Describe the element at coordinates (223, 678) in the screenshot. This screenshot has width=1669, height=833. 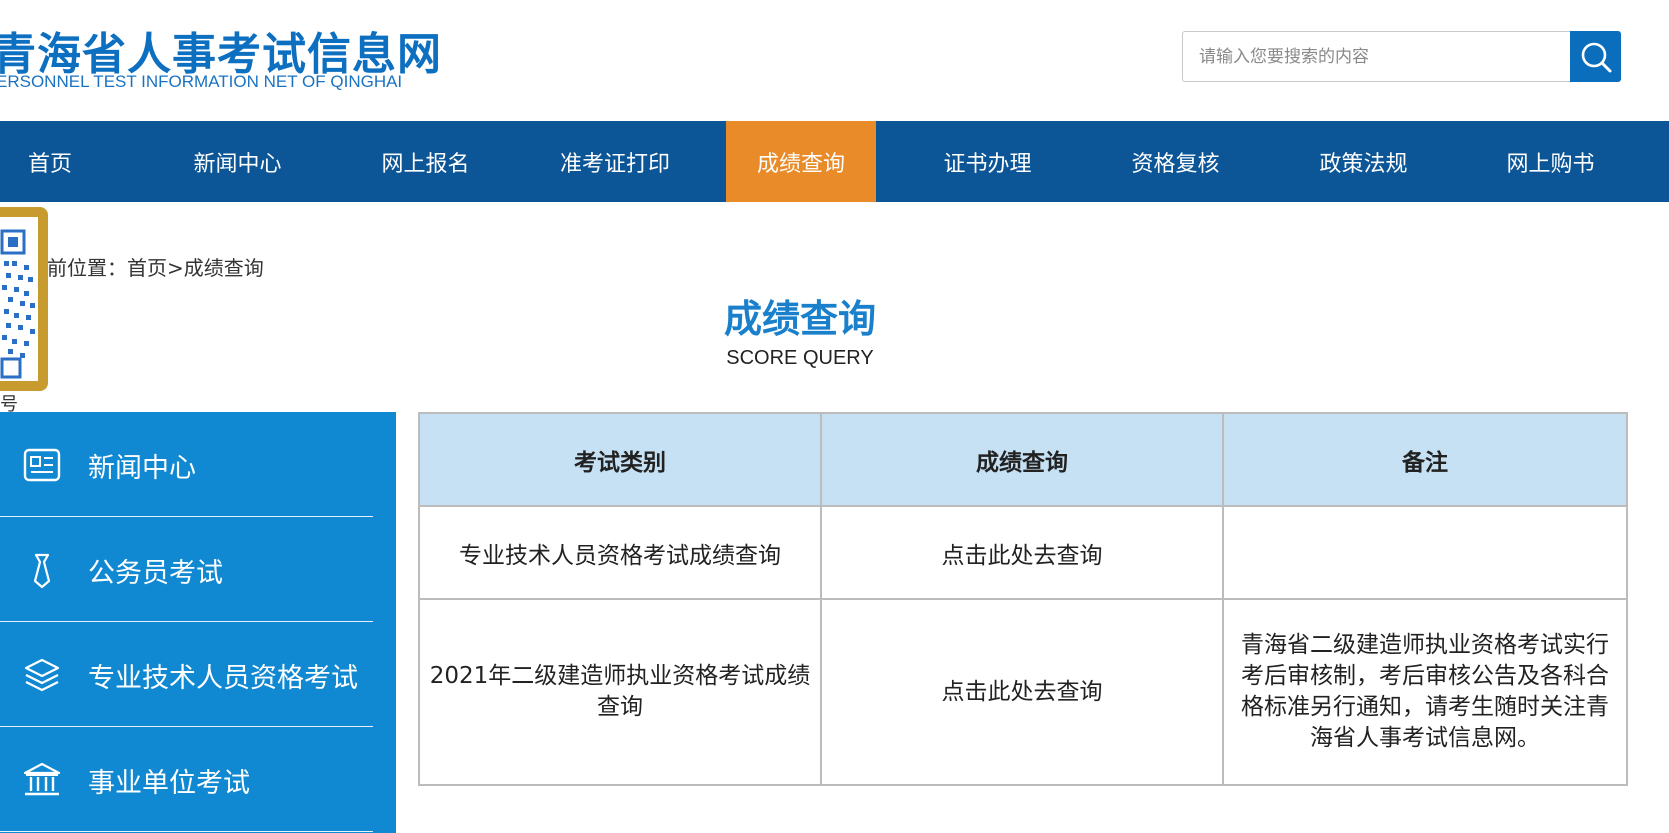
I see `sidebar-item-label: 专业技术人员资格考试` at that location.